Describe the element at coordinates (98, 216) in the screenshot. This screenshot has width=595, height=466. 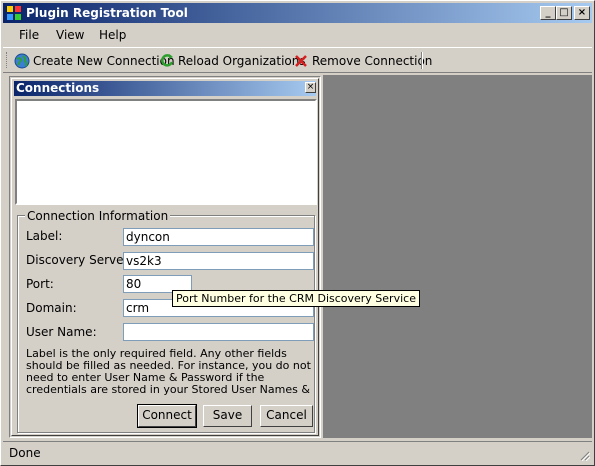
I see `connection-info-title: Connection Information` at that location.